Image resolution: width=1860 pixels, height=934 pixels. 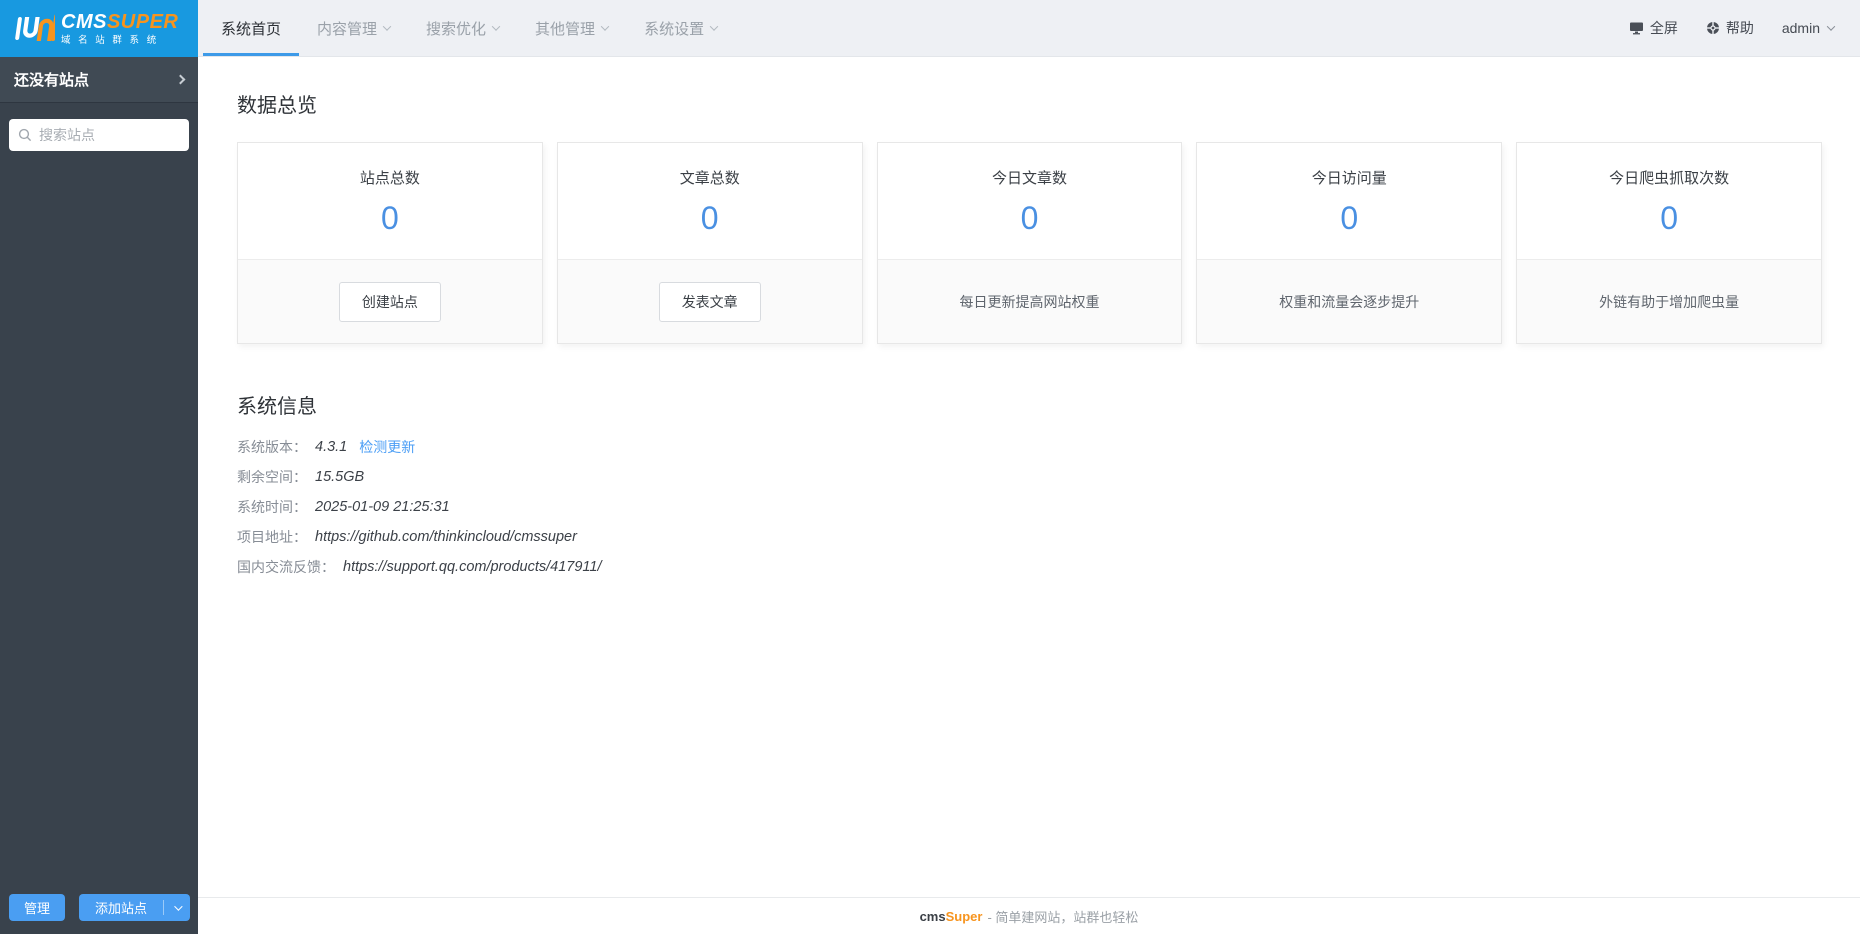 What do you see at coordinates (389, 178) in the screenshot?
I see `card-title: 站点总数` at bounding box center [389, 178].